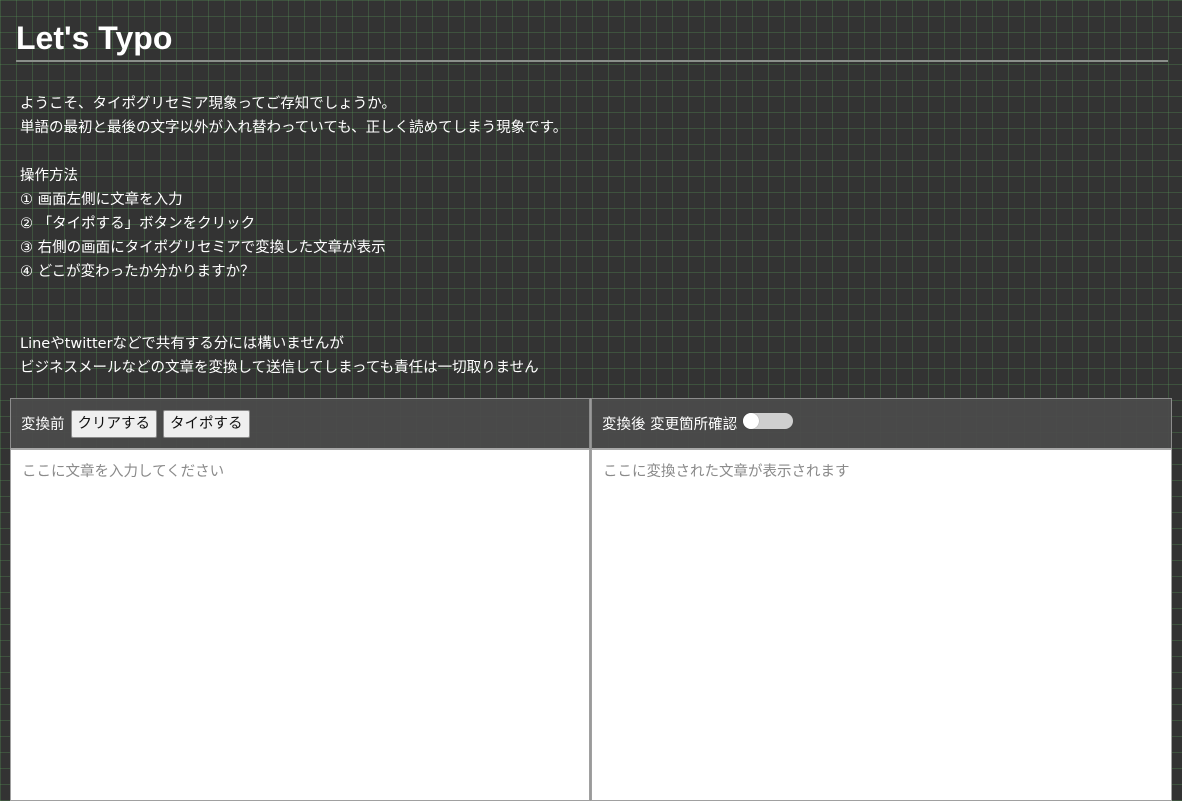  I want to click on diff-highlight-toggle, so click(768, 420).